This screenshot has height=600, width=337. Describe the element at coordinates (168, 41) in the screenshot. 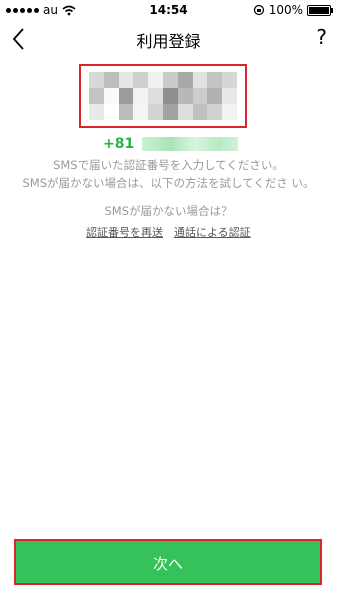

I see `page-title: 利用登録` at that location.